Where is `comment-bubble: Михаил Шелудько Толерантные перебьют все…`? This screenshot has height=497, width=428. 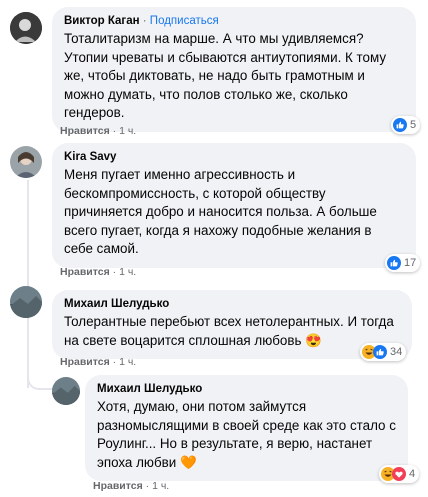 comment-bubble: Михаил Шелудько Толерантные перебьют все… is located at coordinates (232, 324).